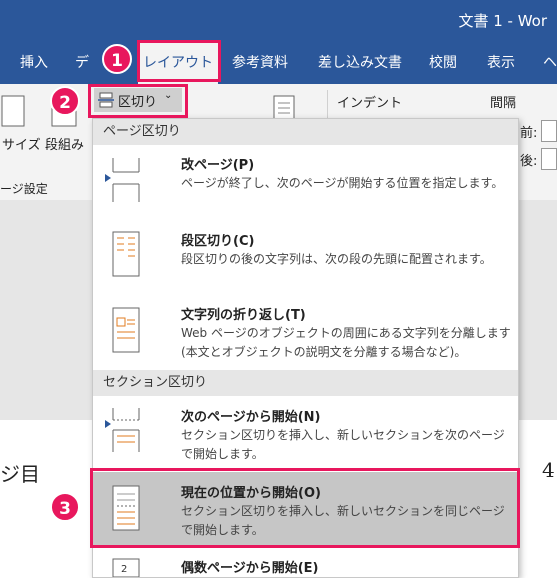 Image resolution: width=557 pixels, height=578 pixels. What do you see at coordinates (117, 59) in the screenshot?
I see `step-badge-1: 1` at bounding box center [117, 59].